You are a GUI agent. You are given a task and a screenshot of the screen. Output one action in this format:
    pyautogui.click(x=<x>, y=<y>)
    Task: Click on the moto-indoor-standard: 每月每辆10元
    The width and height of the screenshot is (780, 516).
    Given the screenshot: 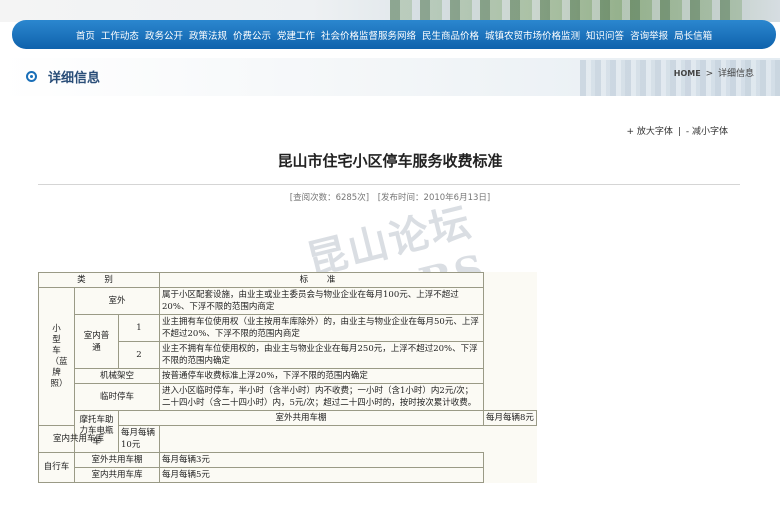 What is the action you would take?
    pyautogui.click(x=139, y=439)
    